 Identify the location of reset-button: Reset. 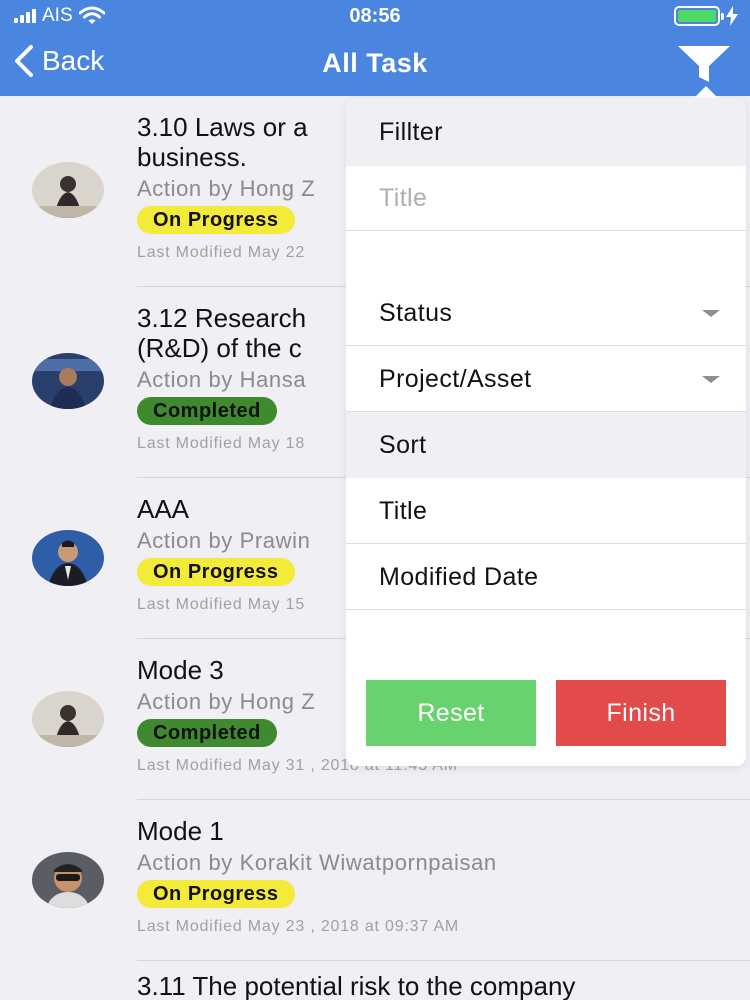
(451, 713).